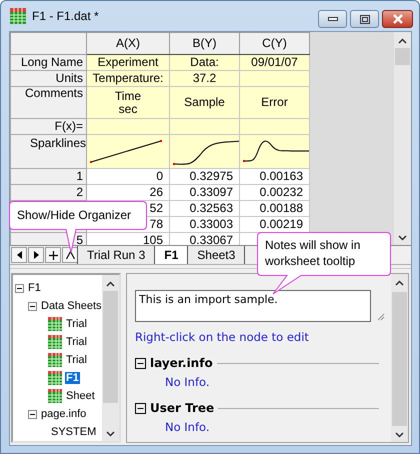 The width and height of the screenshot is (420, 454). I want to click on table-cell: 0.00188, so click(275, 208).